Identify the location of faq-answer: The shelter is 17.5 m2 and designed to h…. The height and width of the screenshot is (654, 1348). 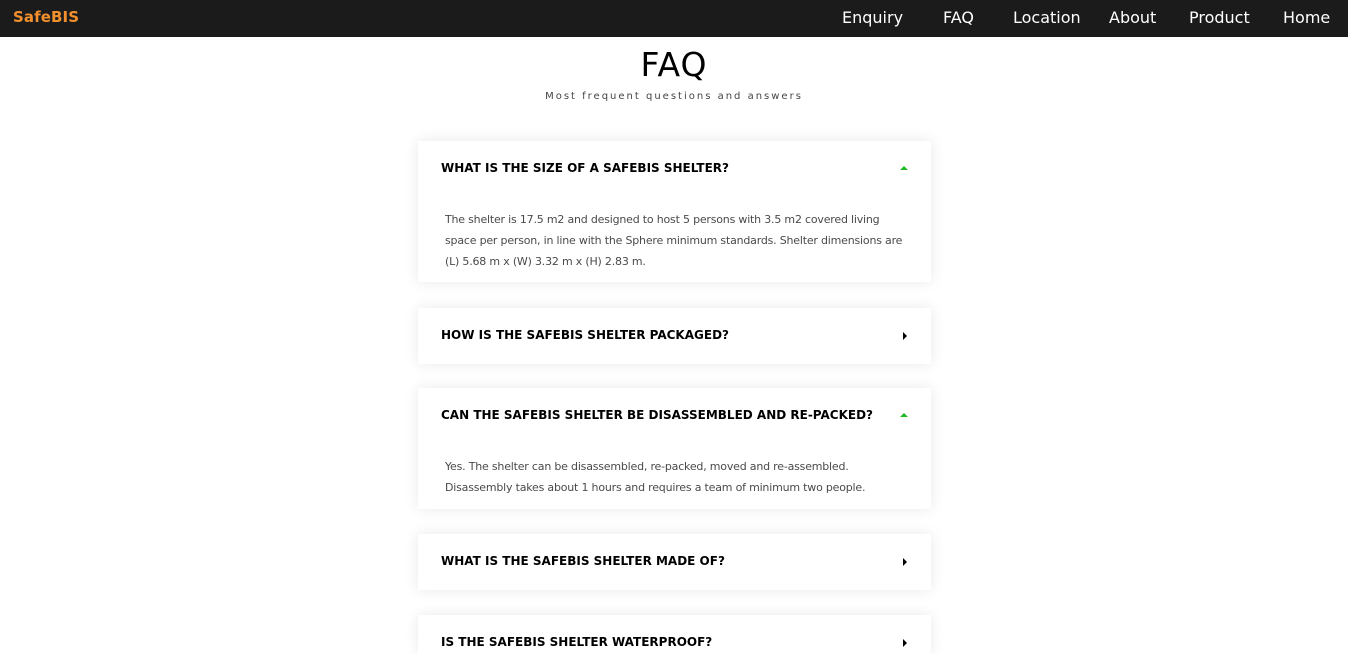
(674, 240).